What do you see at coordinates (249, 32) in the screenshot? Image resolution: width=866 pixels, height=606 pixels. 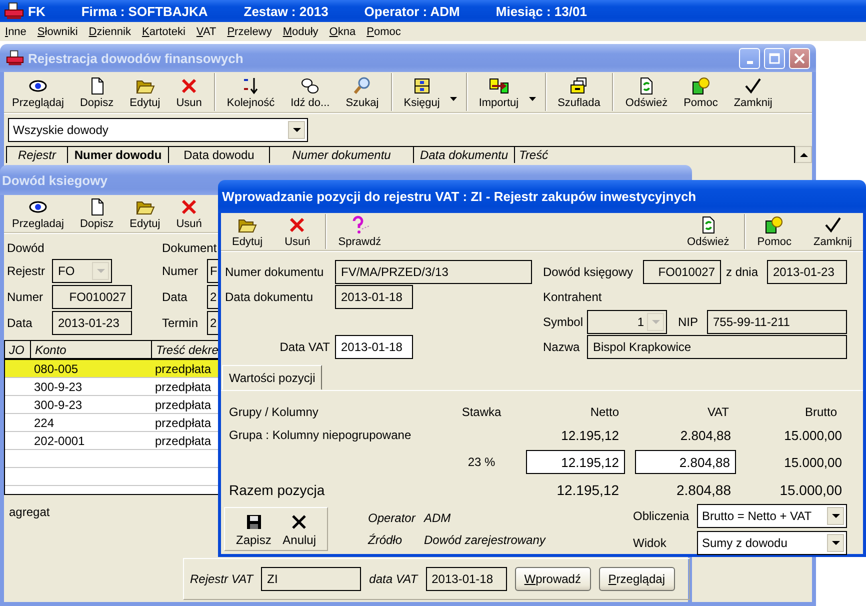 I see `menu-item: Przelewy` at bounding box center [249, 32].